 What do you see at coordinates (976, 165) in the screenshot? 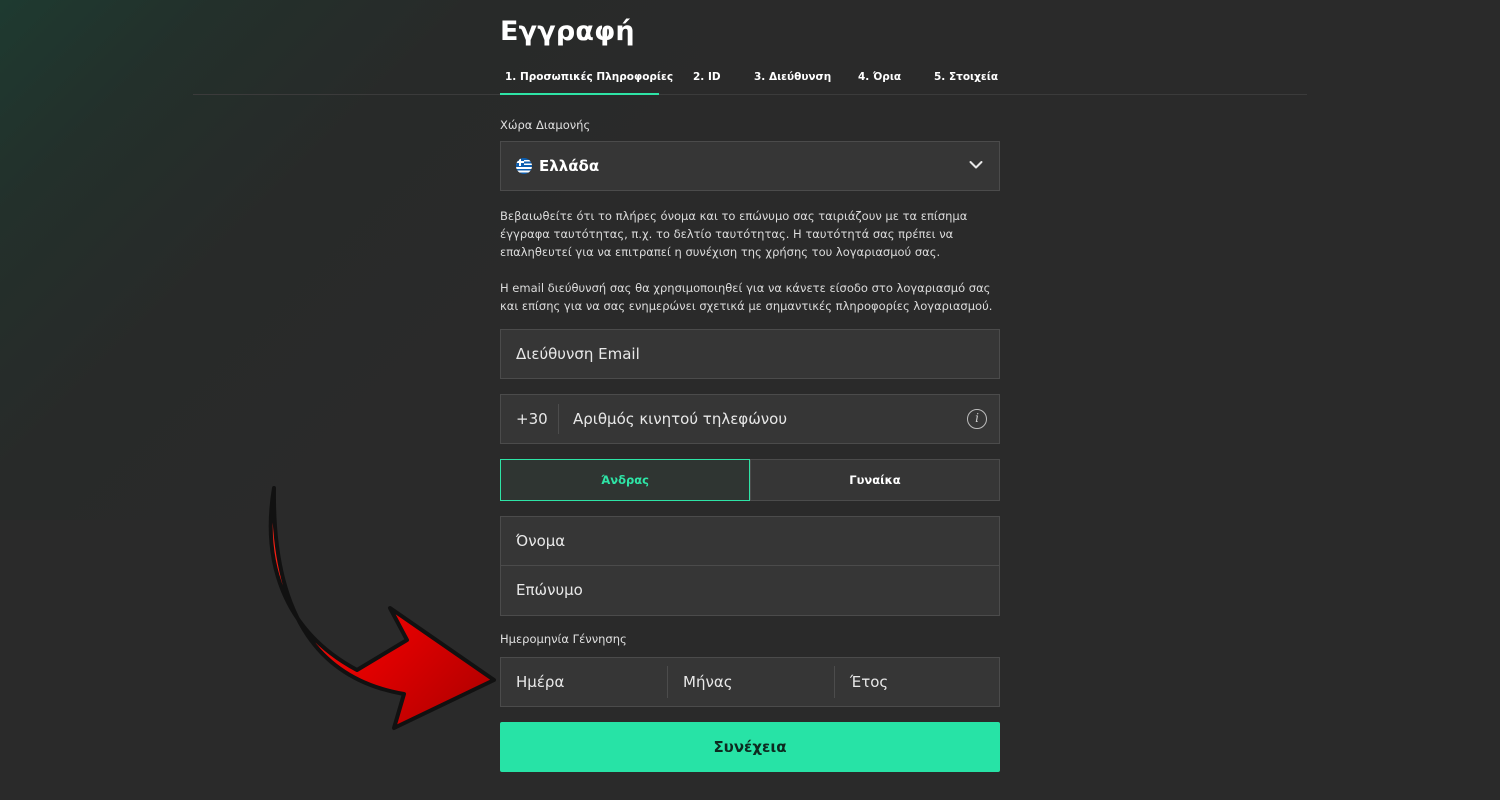
I see `chevron-down-icon` at bounding box center [976, 165].